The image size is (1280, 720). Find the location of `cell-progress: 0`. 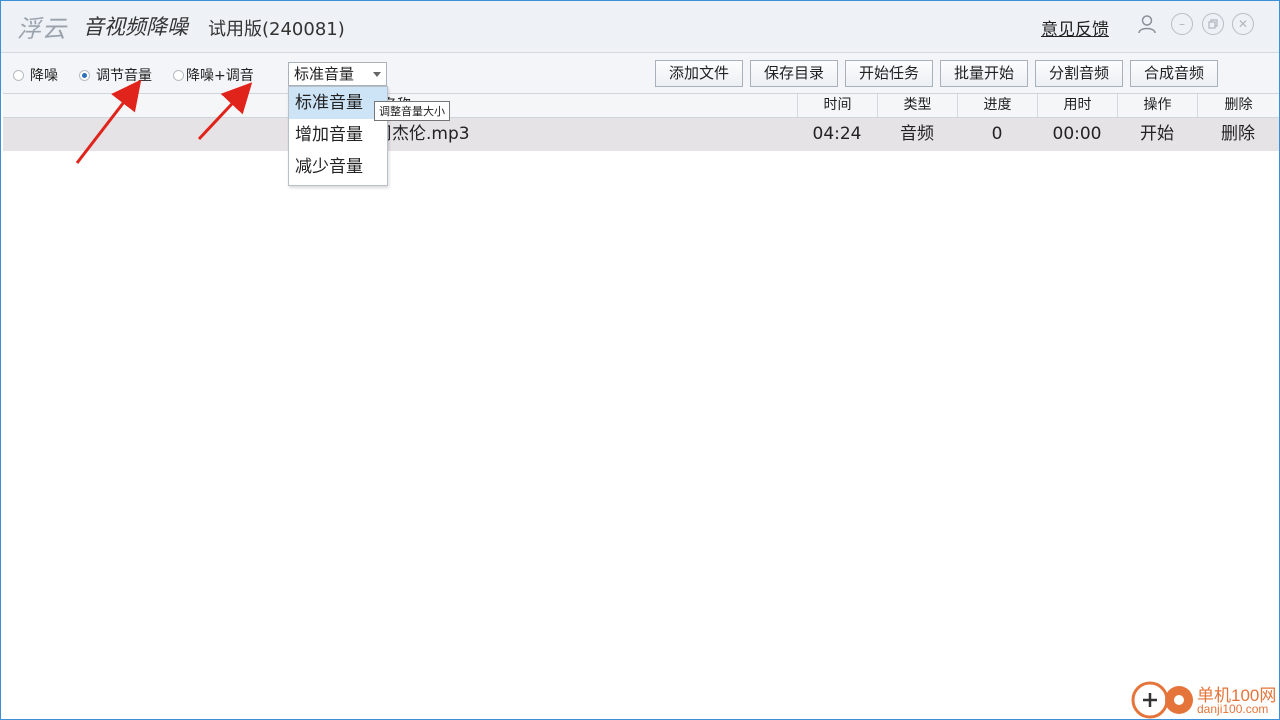

cell-progress: 0 is located at coordinates (997, 134).